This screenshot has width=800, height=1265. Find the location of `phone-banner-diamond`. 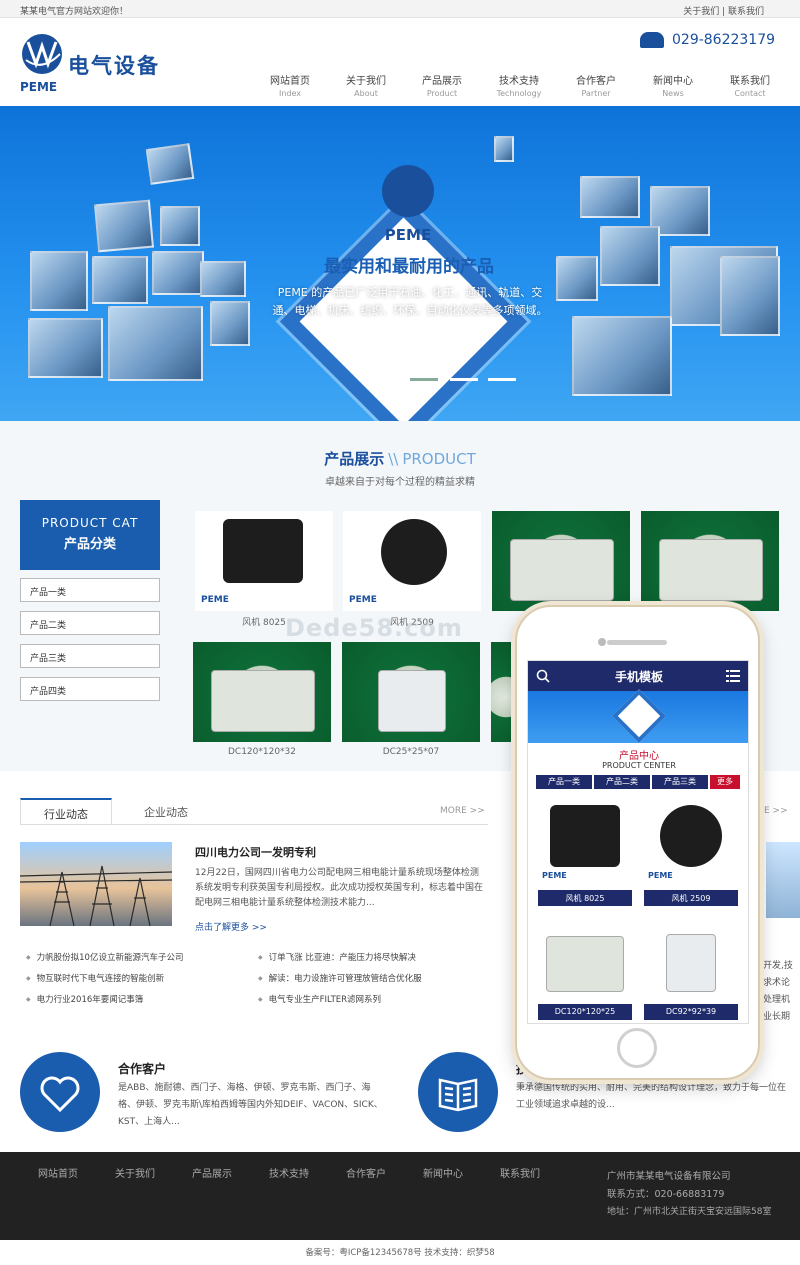

phone-banner-diamond is located at coordinates (639, 716).